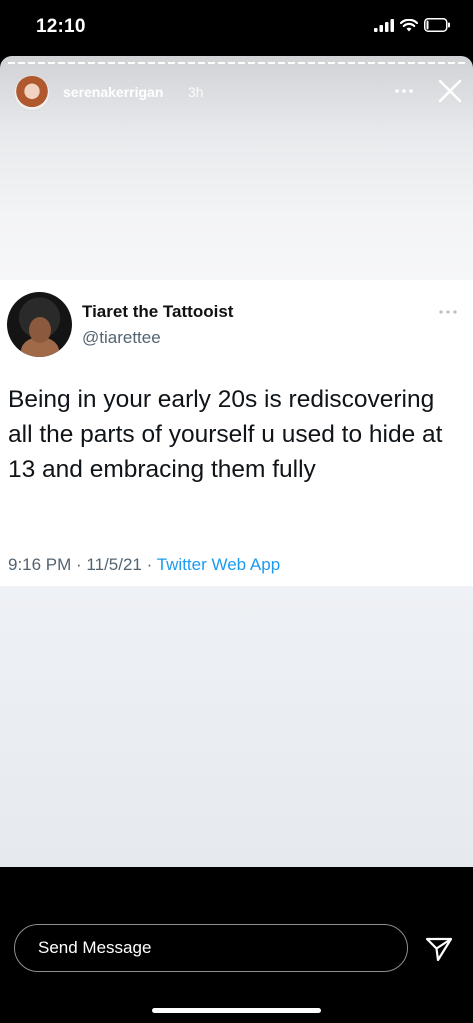 Image resolution: width=473 pixels, height=1023 pixels. What do you see at coordinates (32, 93) in the screenshot?
I see `story-avatar` at bounding box center [32, 93].